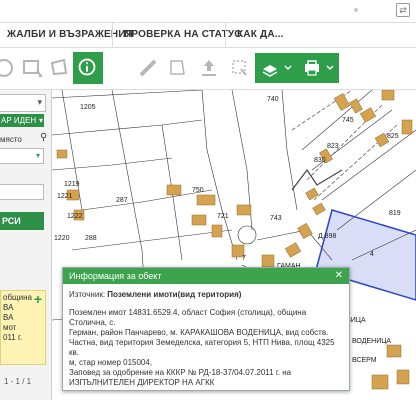 This screenshot has width=416, height=400. Describe the element at coordinates (206, 276) in the screenshot. I see `popup-header: Информация за обект ✕` at that location.